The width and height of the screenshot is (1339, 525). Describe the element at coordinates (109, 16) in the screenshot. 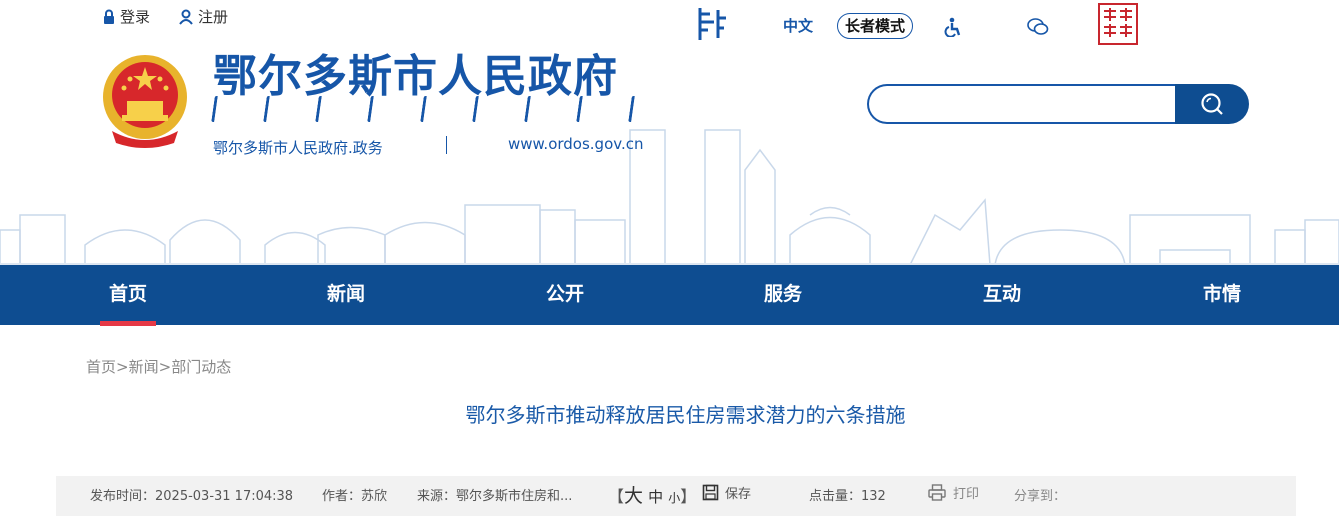

I see `lock-icon` at that location.